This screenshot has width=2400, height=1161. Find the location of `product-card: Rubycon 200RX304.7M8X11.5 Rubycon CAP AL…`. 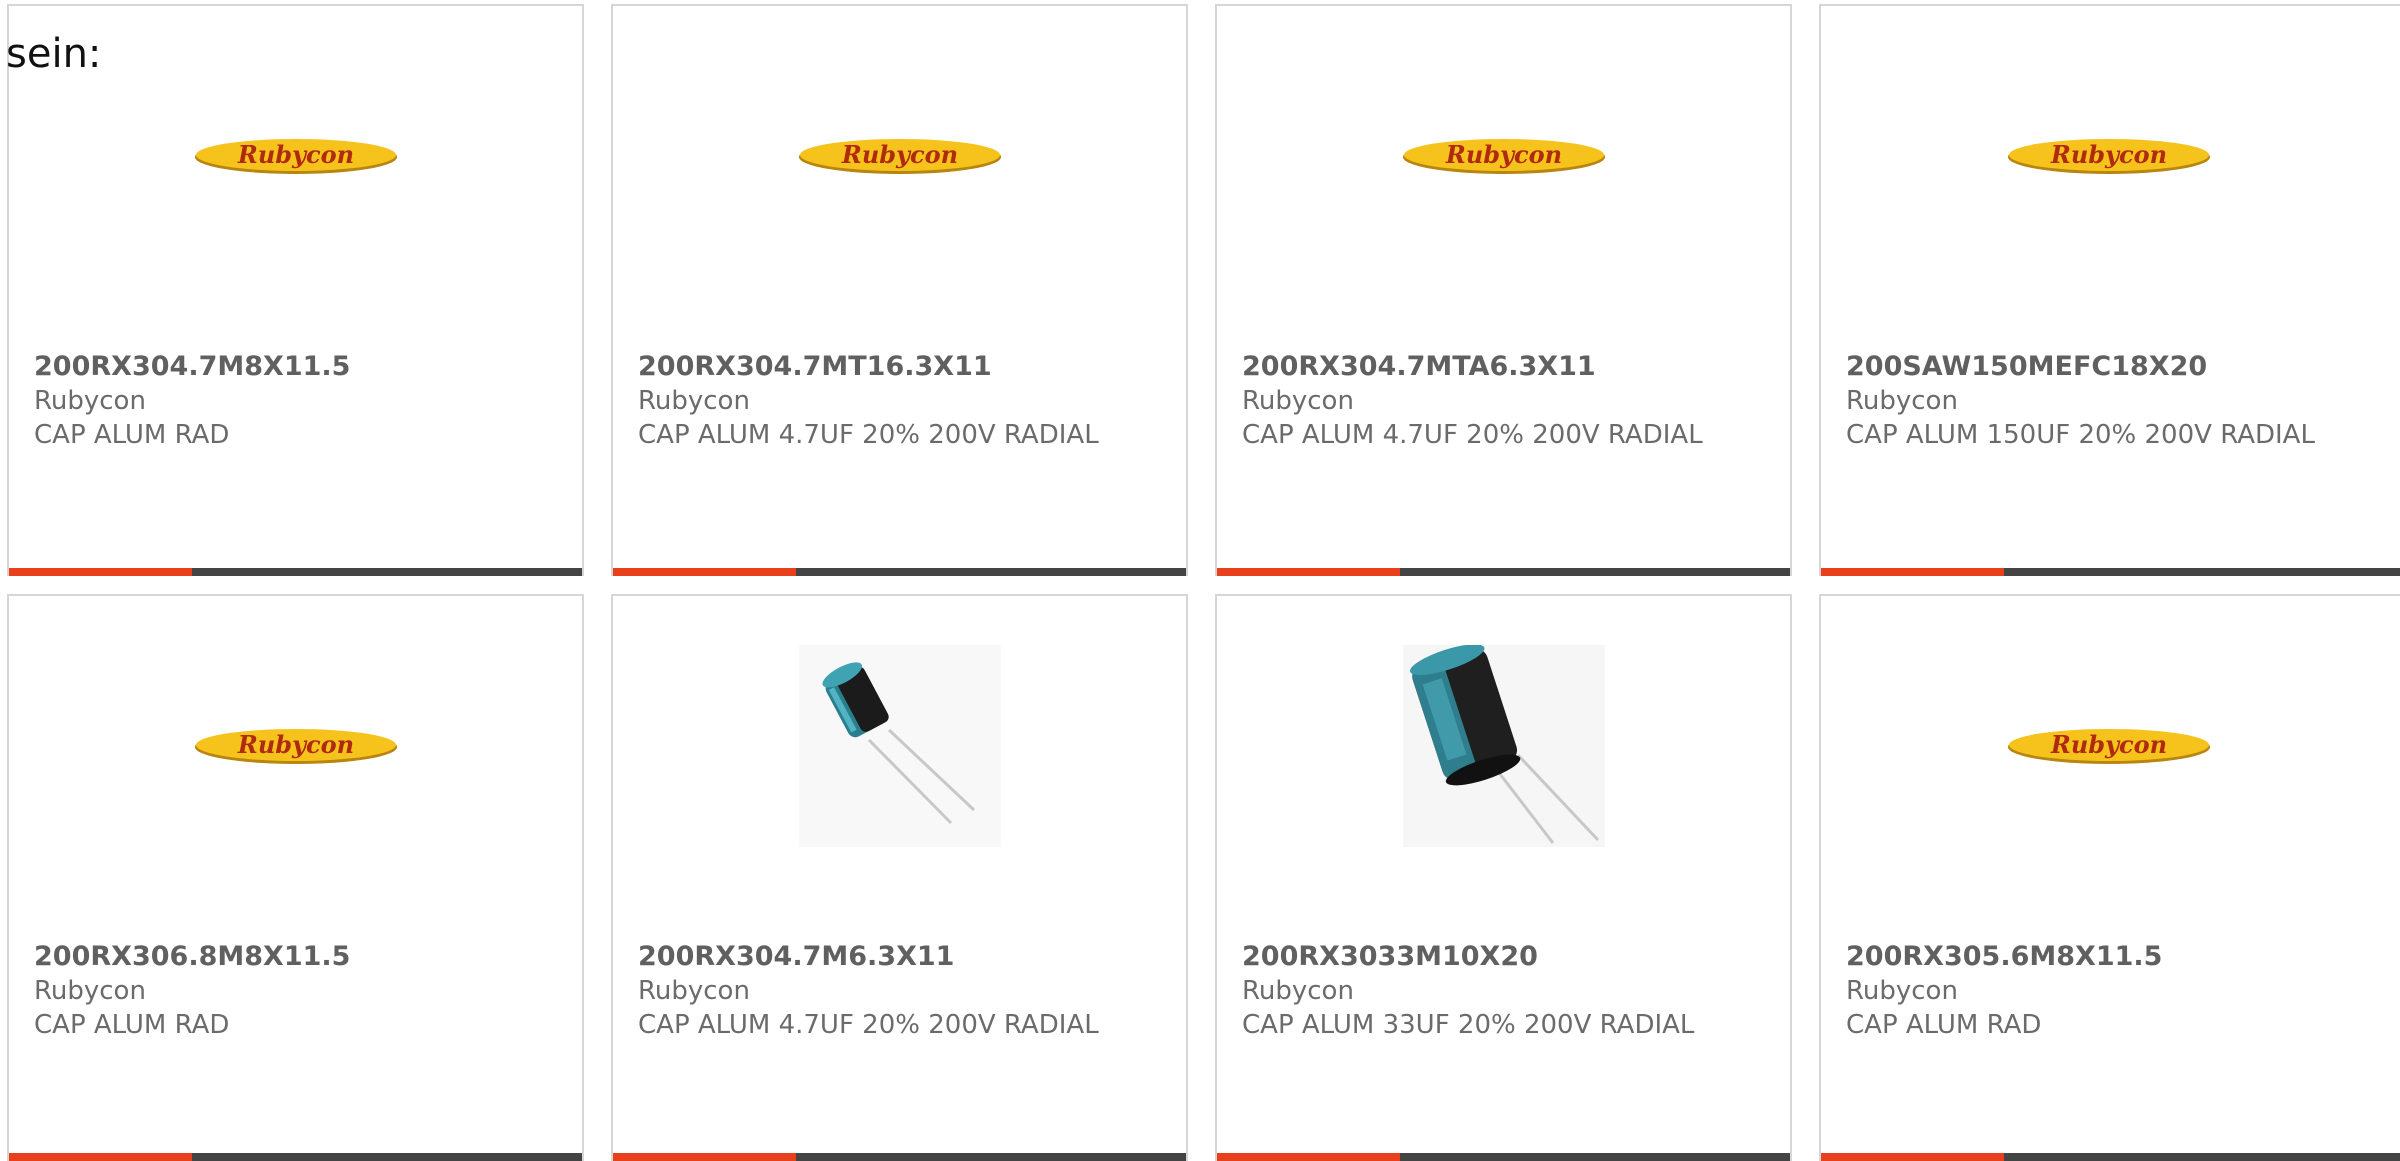

product-card: Rubycon 200RX304.7M8X11.5 Rubycon CAP AL… is located at coordinates (295, 290).